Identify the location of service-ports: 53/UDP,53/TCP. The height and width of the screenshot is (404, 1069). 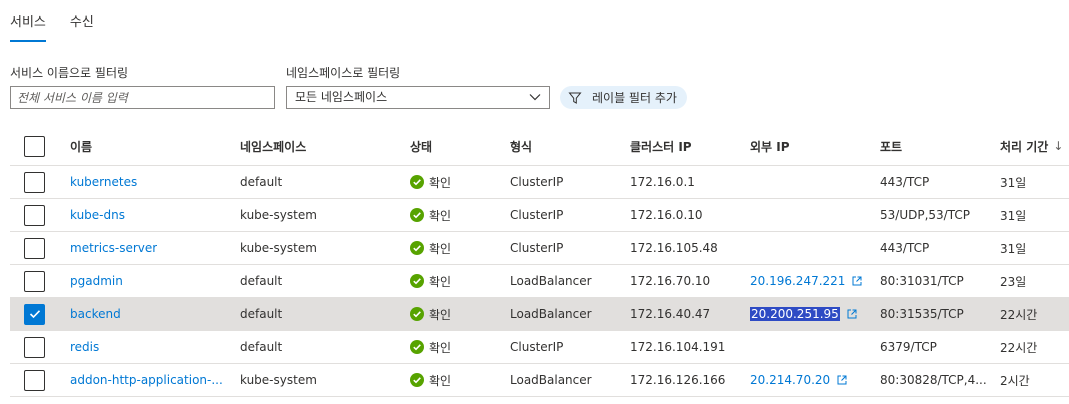
(925, 215).